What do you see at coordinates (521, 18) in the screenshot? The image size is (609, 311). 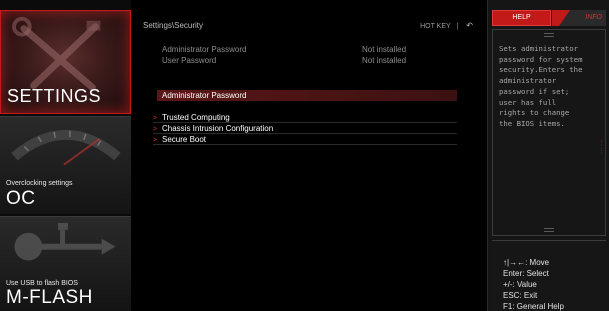 I see `tab-help: HELP` at bounding box center [521, 18].